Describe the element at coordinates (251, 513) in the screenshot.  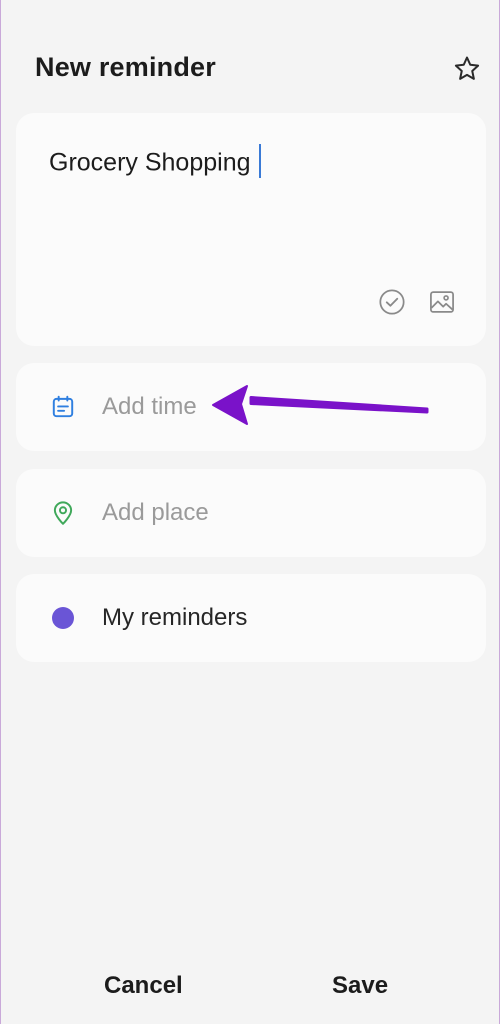
I see `add-place-row: Add place` at that location.